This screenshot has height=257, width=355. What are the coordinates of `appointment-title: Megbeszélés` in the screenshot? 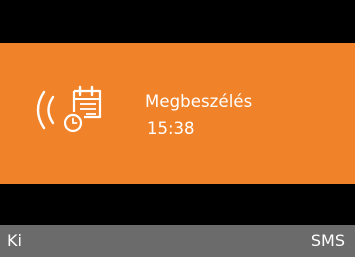 It's located at (199, 101).